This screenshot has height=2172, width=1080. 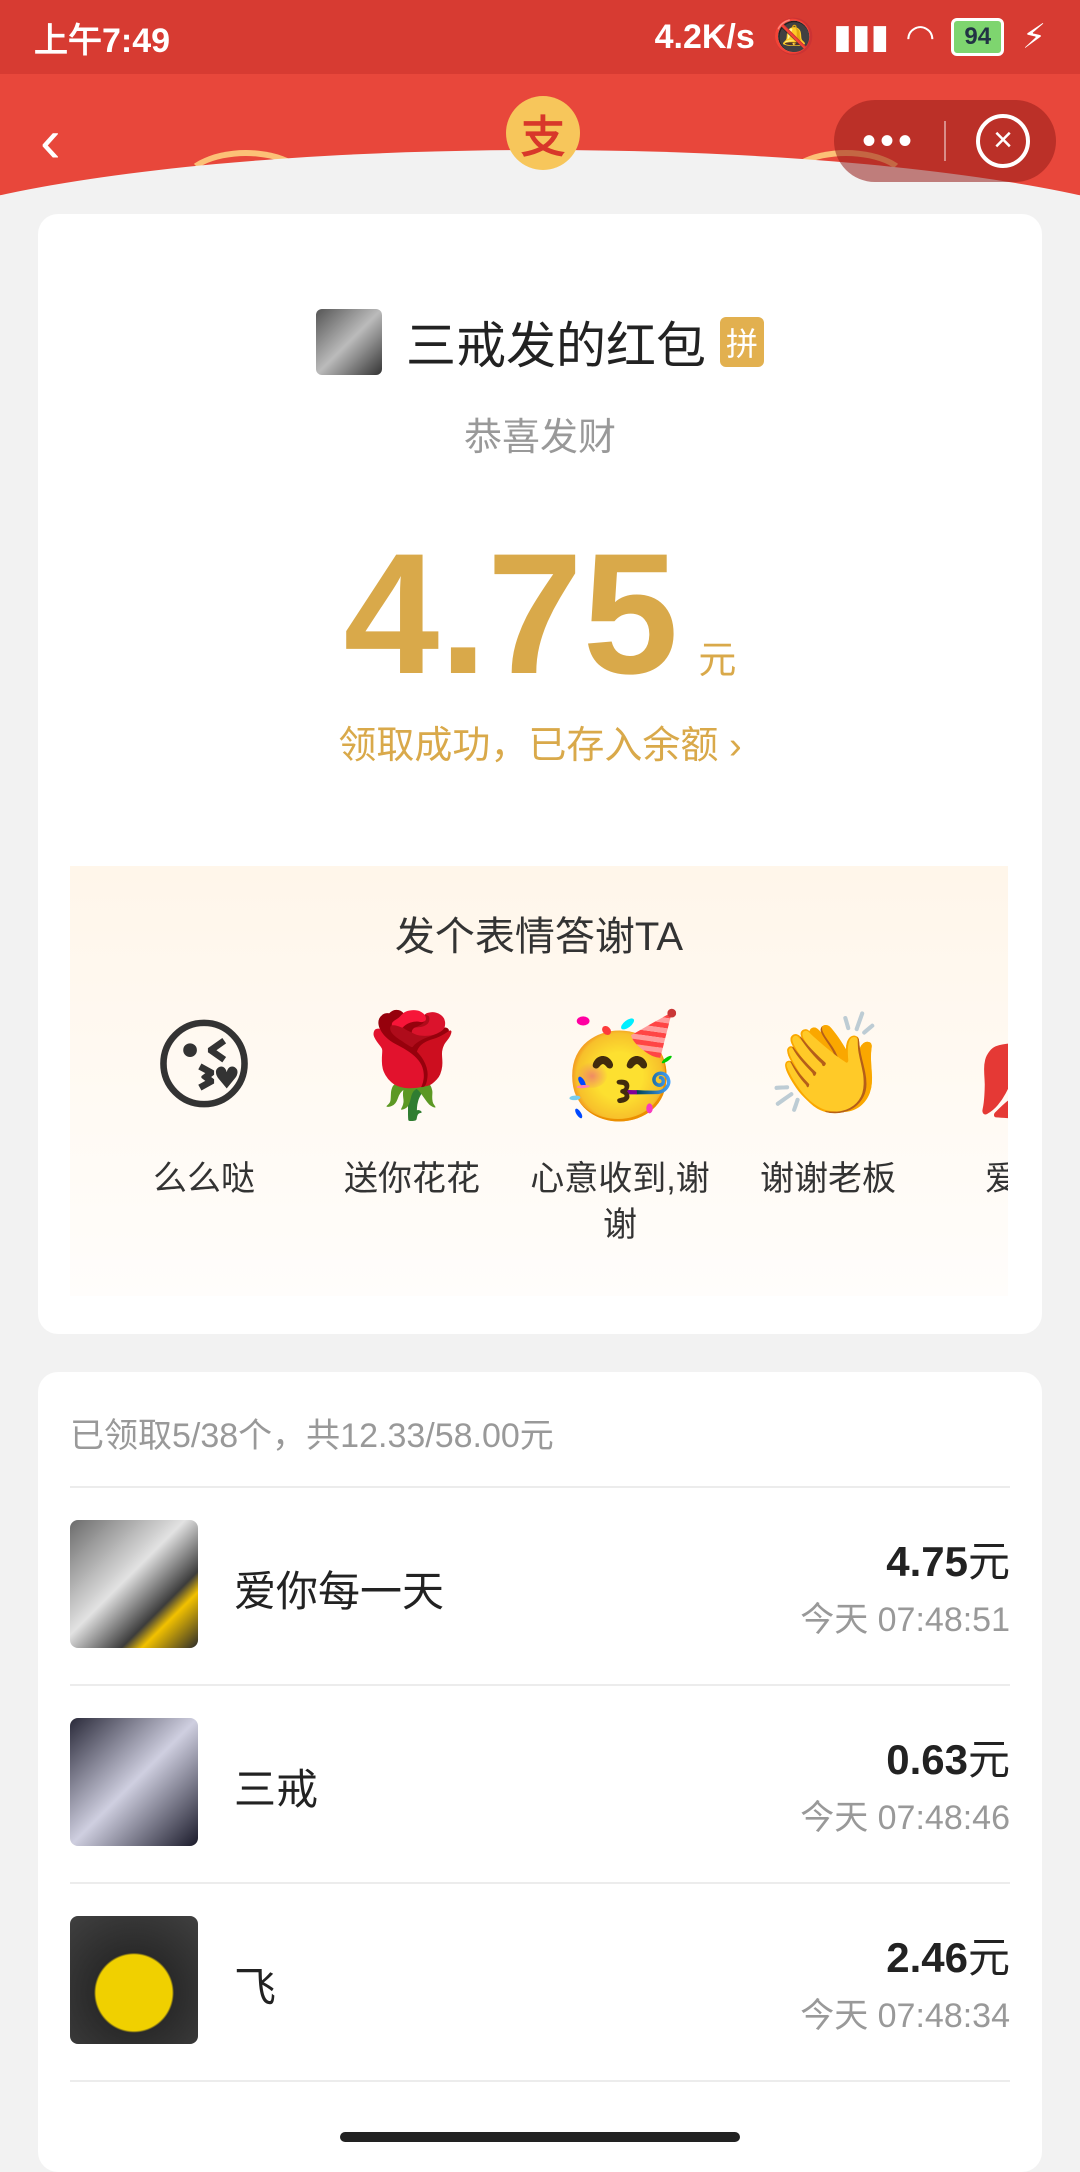 What do you see at coordinates (741, 342) in the screenshot?
I see `pin-badge: 拼` at bounding box center [741, 342].